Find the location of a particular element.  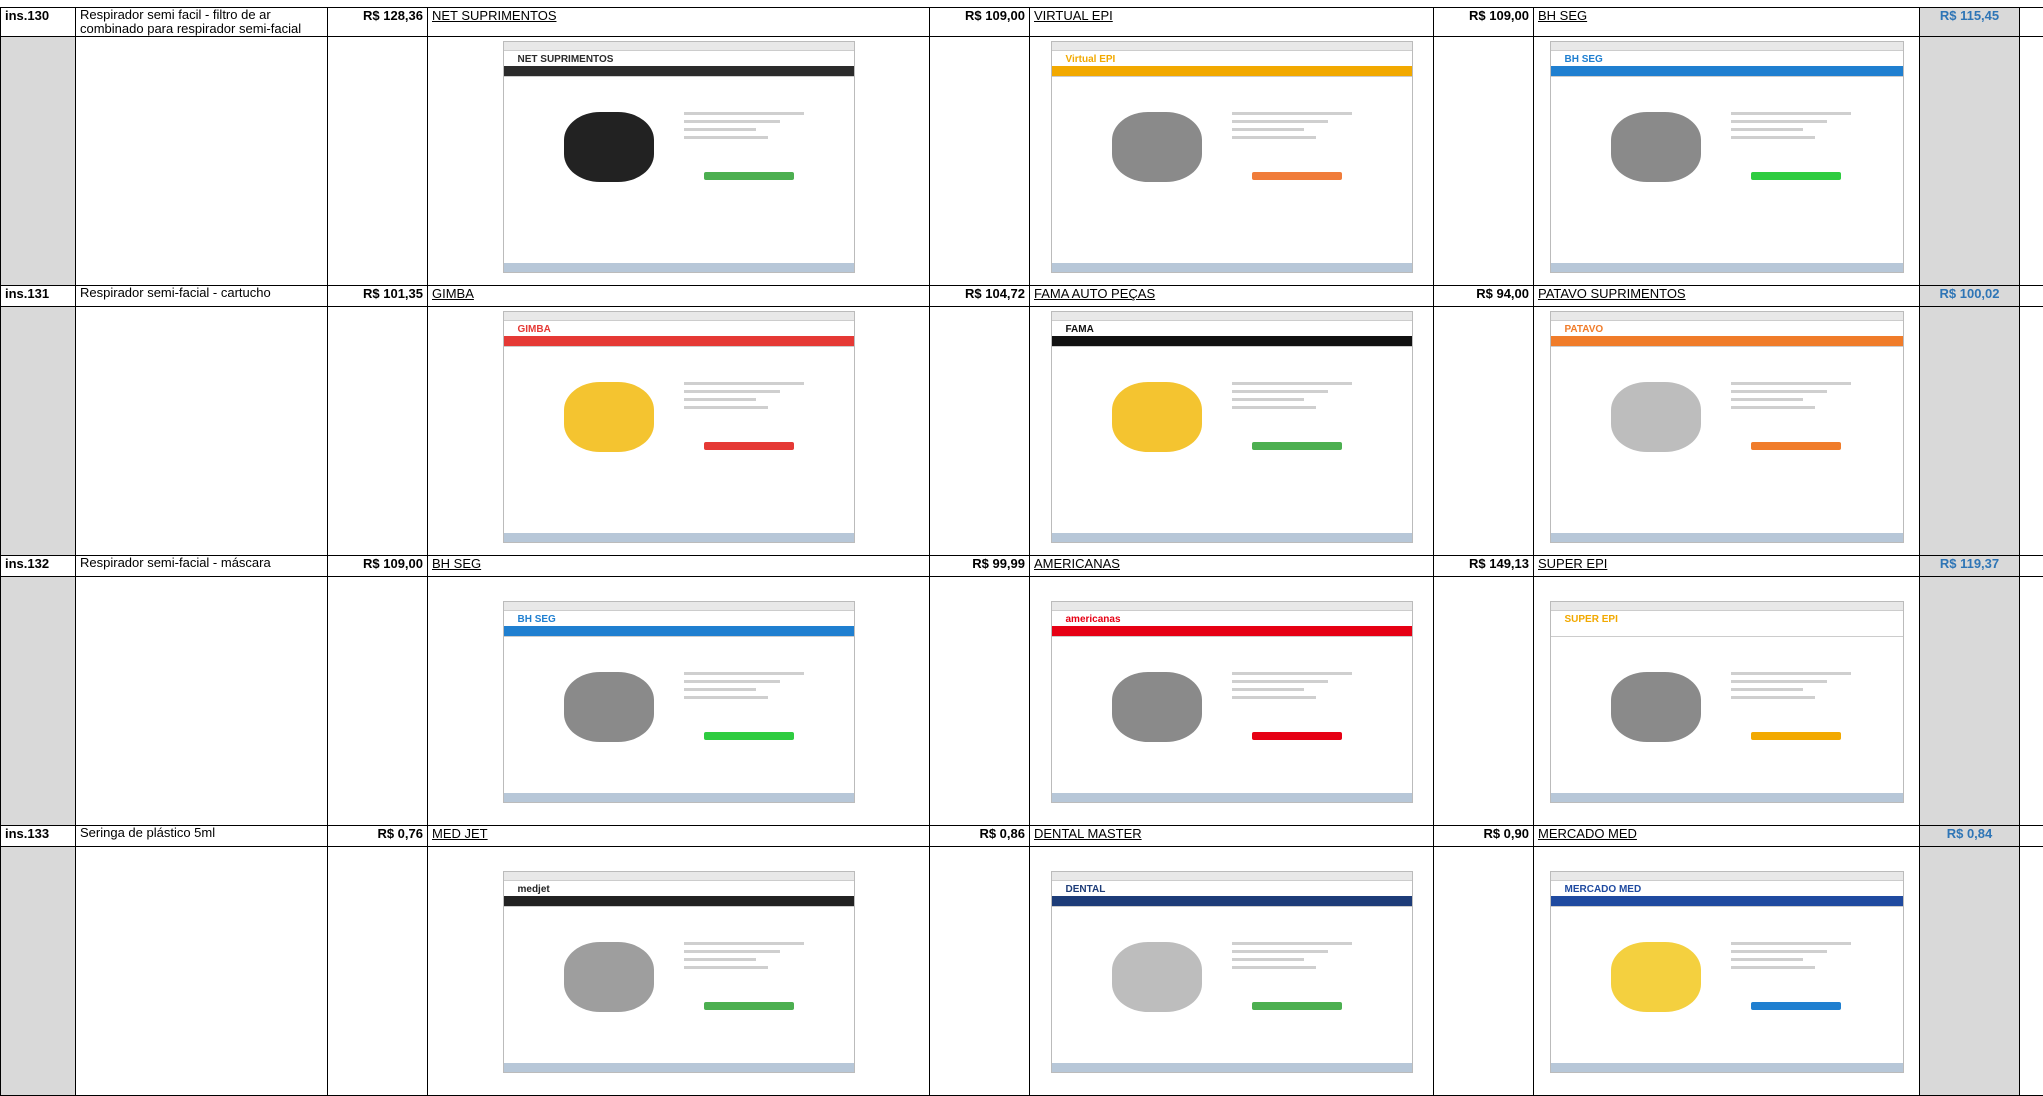

website-screenshot: Virtual EPI is located at coordinates (1232, 157).